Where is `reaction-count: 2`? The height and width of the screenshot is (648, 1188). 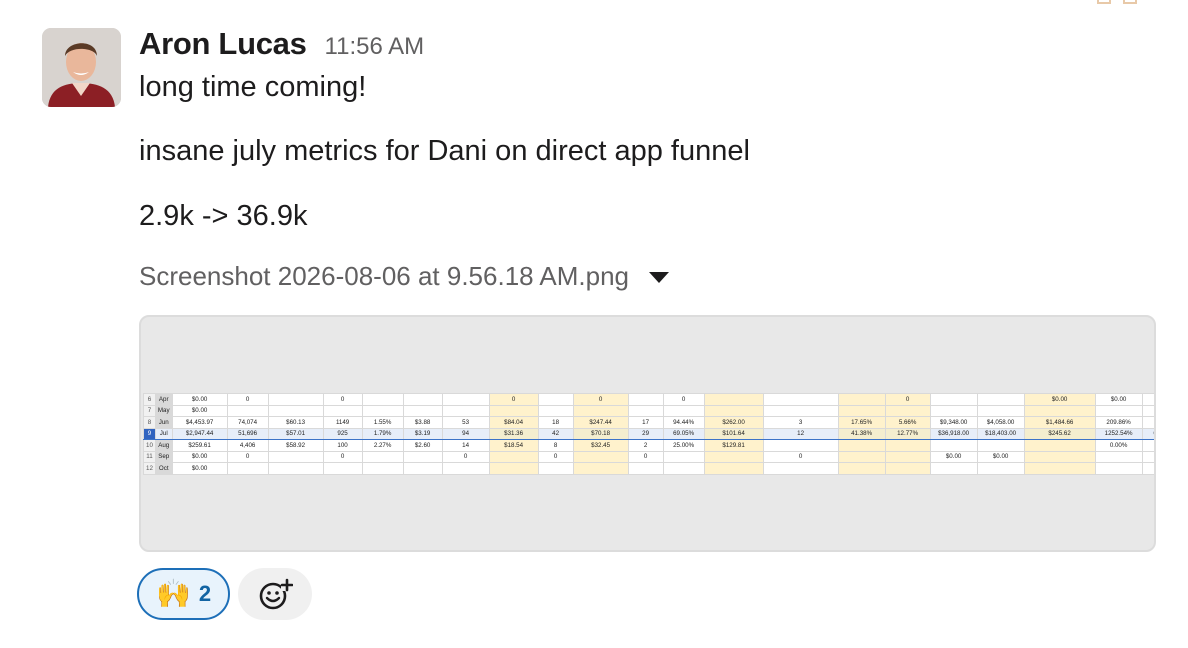
reaction-count: 2 is located at coordinates (205, 593).